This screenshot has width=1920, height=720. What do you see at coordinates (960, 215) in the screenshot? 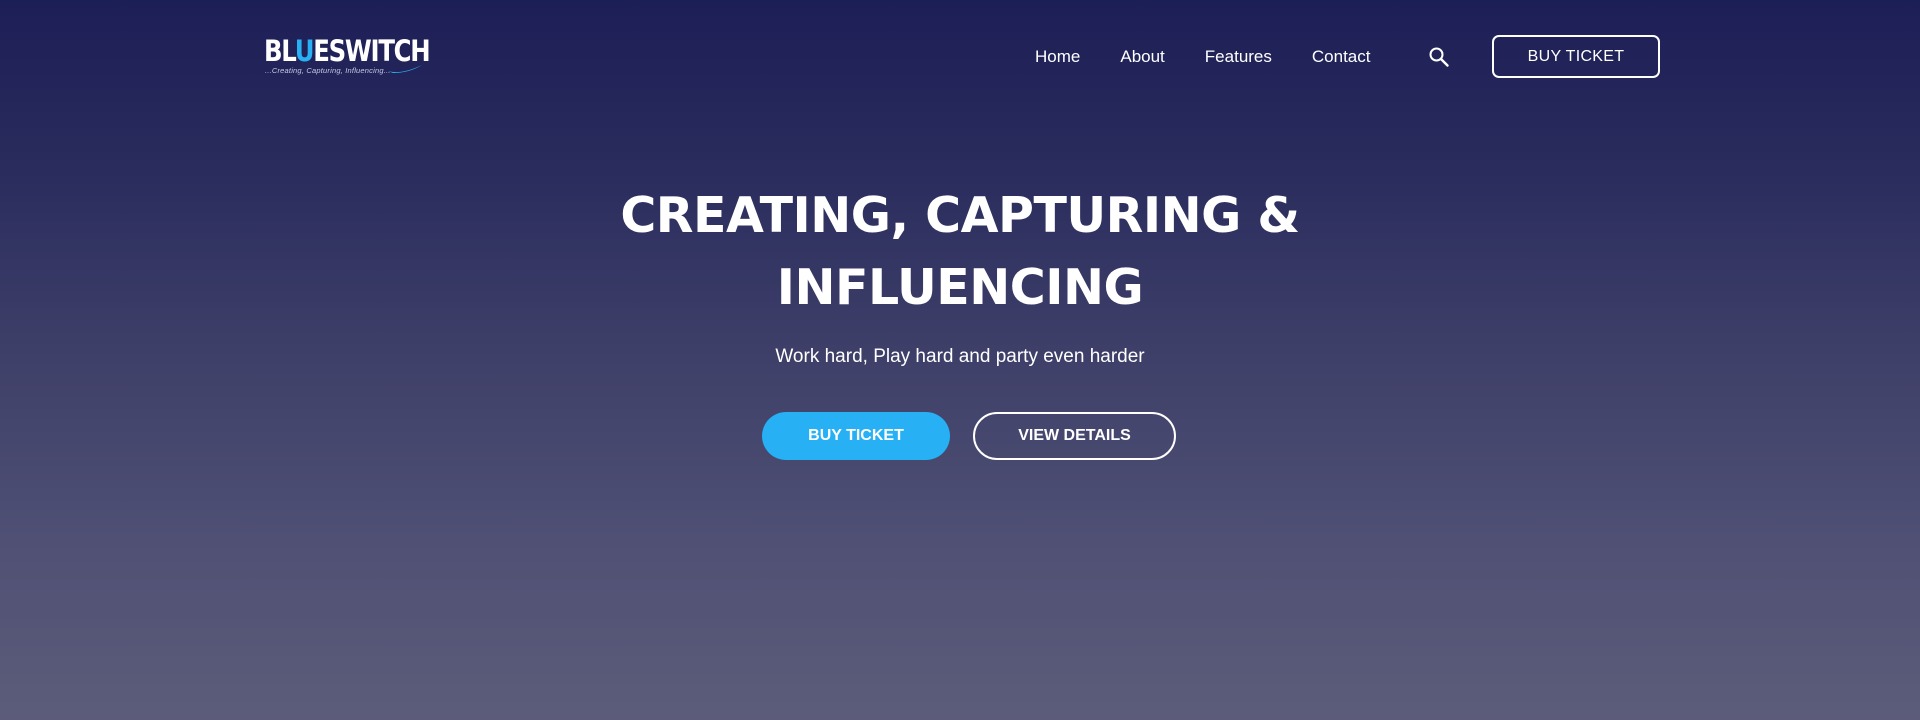
I see `hero-title-line-1: CREATING, CAPTURING &` at bounding box center [960, 215].